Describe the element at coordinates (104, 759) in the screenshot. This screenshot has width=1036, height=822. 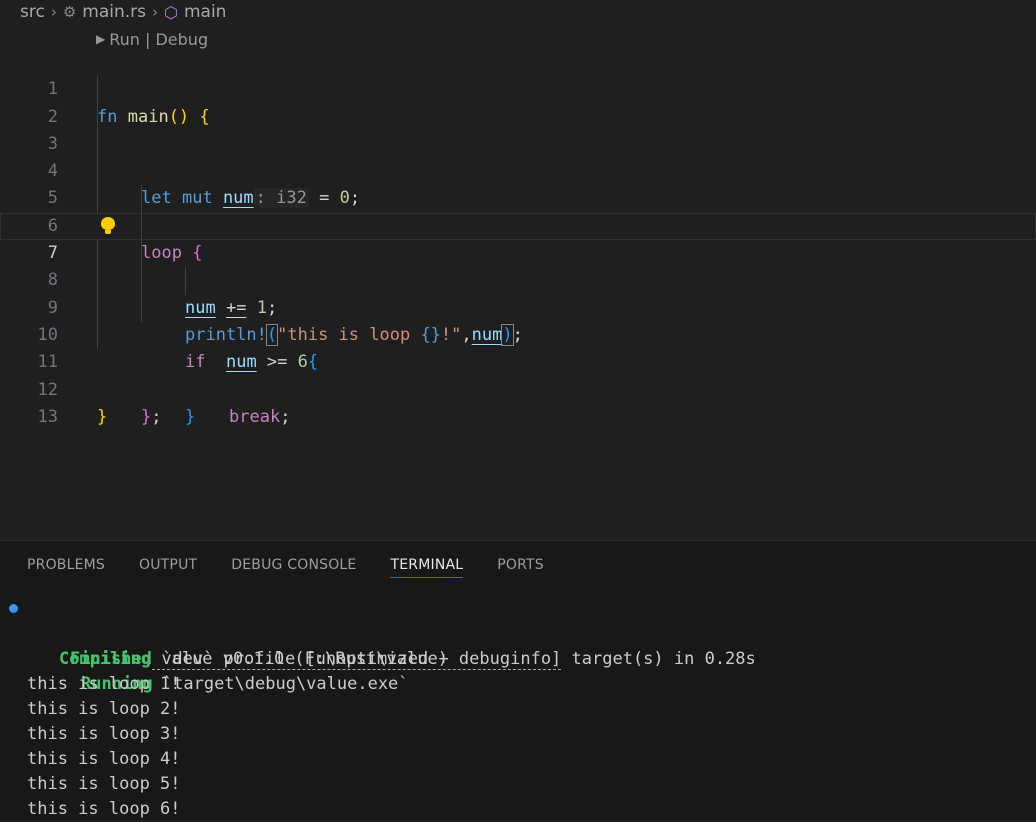
I see `terminal-output-line: this is loop 4!` at that location.